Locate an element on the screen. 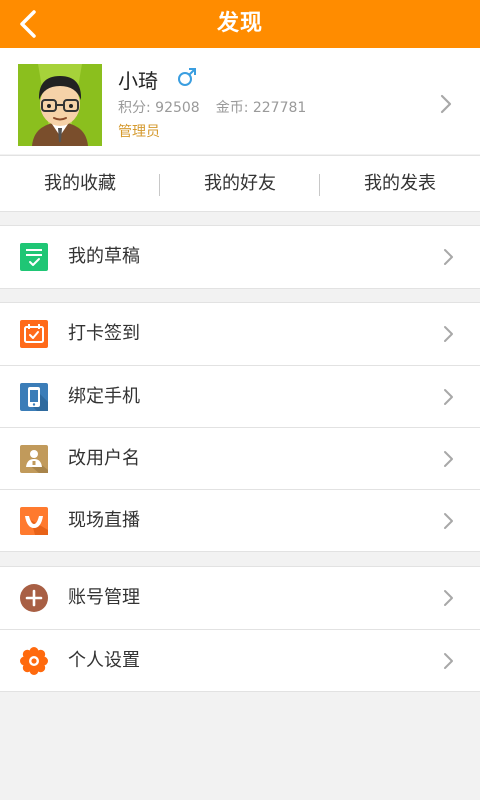  menu-label: 账号管理 is located at coordinates (104, 597).